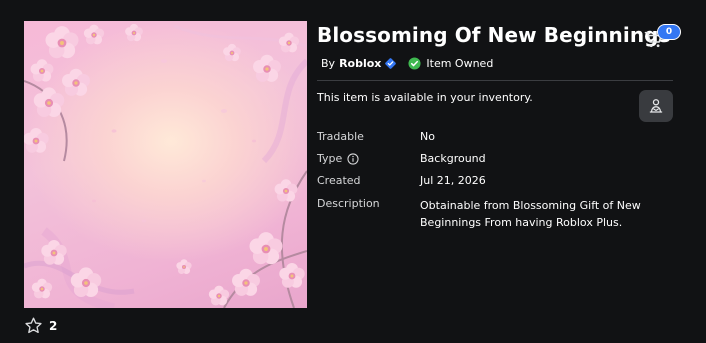 This screenshot has height=343, width=706. Describe the element at coordinates (353, 158) in the screenshot. I see `info-icon` at that location.